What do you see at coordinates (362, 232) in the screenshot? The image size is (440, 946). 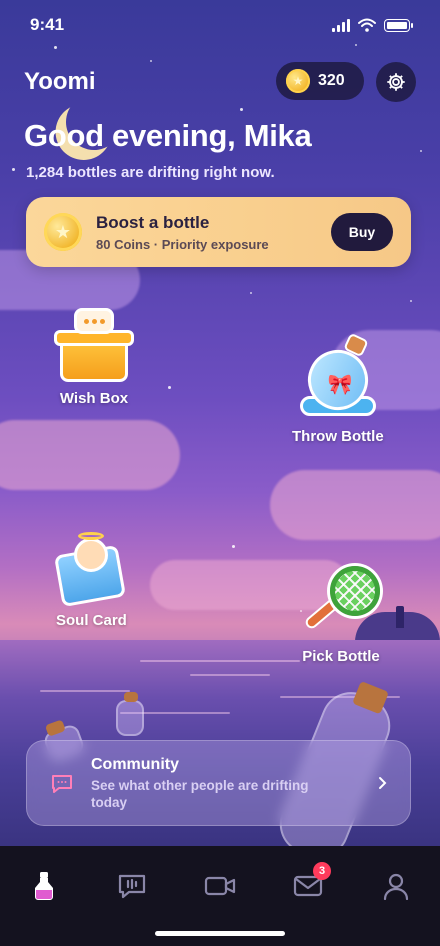 I see `buy-button: Buy` at bounding box center [362, 232].